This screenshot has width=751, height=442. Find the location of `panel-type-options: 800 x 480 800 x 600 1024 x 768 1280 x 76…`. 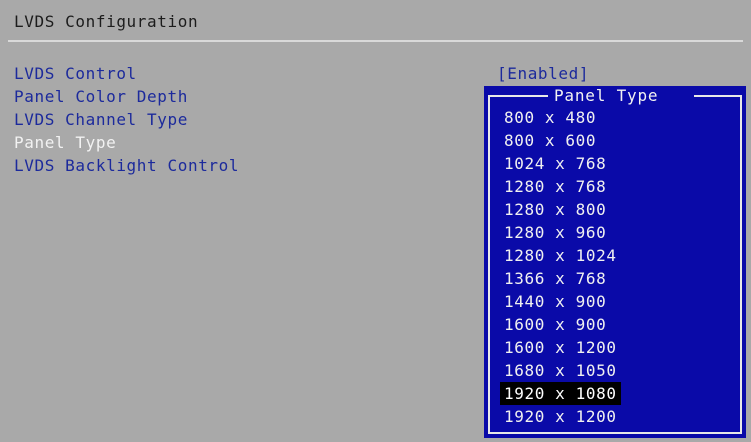

panel-type-options: 800 x 480 800 x 600 1024 x 768 1280 x 76… is located at coordinates (560, 267).